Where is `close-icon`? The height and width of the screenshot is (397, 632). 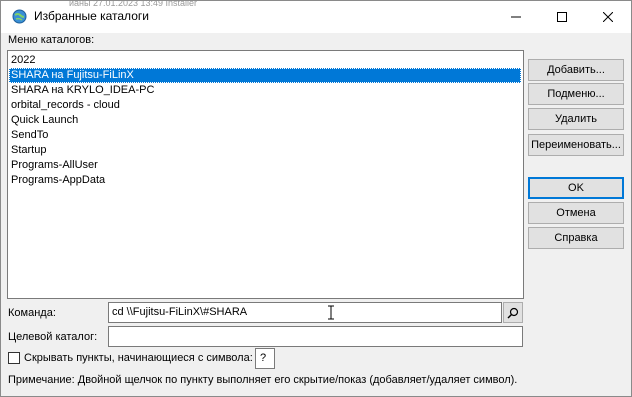
close-icon is located at coordinates (608, 17).